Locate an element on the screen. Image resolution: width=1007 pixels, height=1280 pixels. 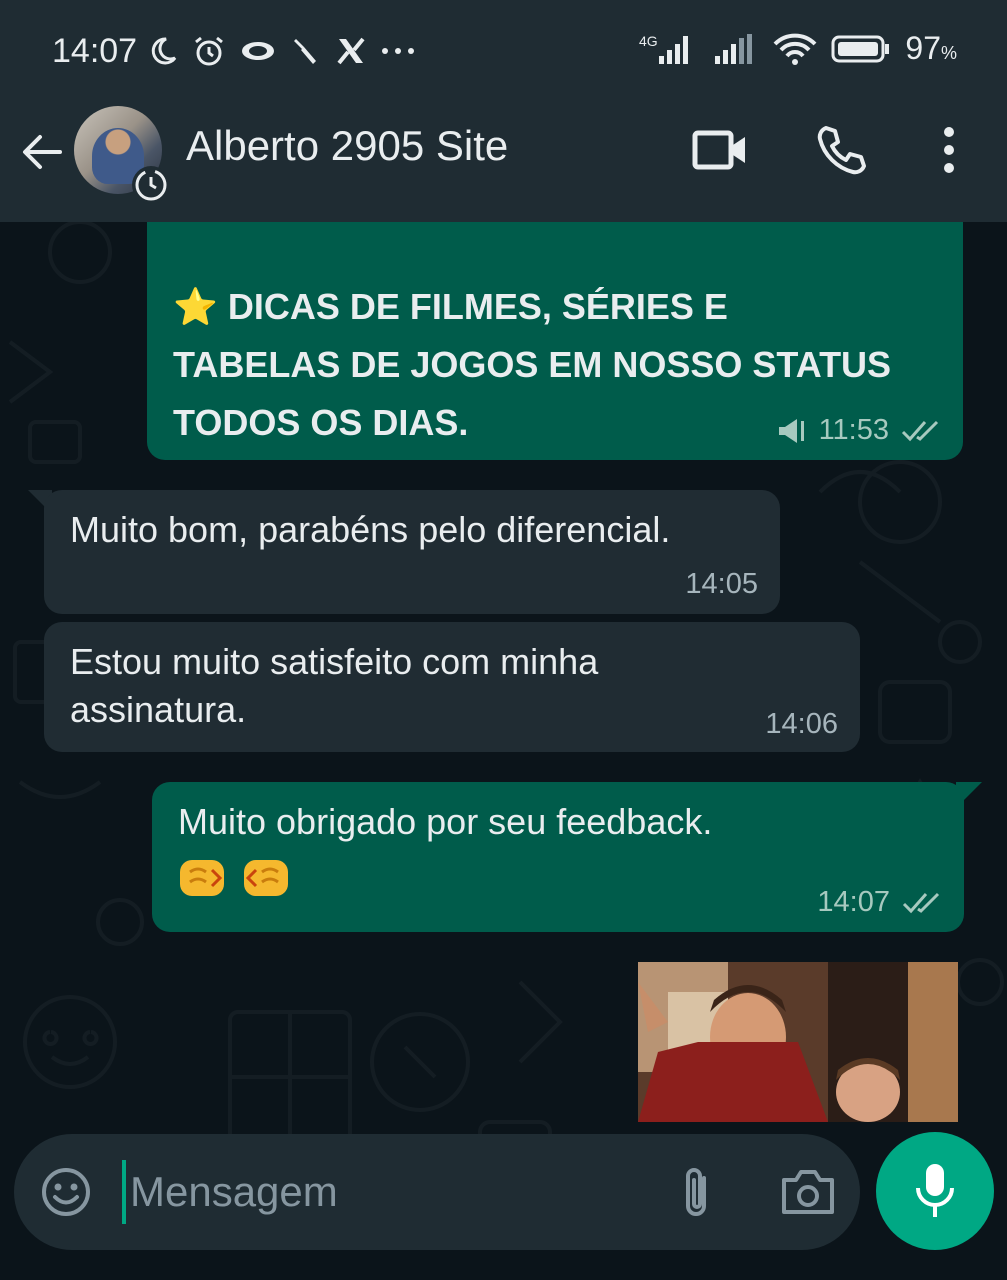
message-bubble-outgoing: Muito obrigado por seu feedback. 14:07 is located at coordinates (558, 857).